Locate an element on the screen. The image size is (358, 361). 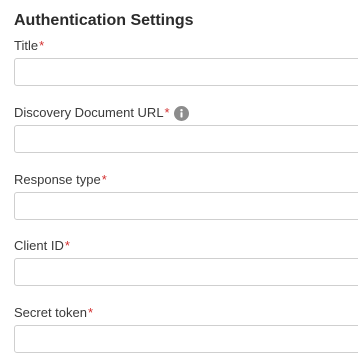
response-type-input is located at coordinates (186, 206).